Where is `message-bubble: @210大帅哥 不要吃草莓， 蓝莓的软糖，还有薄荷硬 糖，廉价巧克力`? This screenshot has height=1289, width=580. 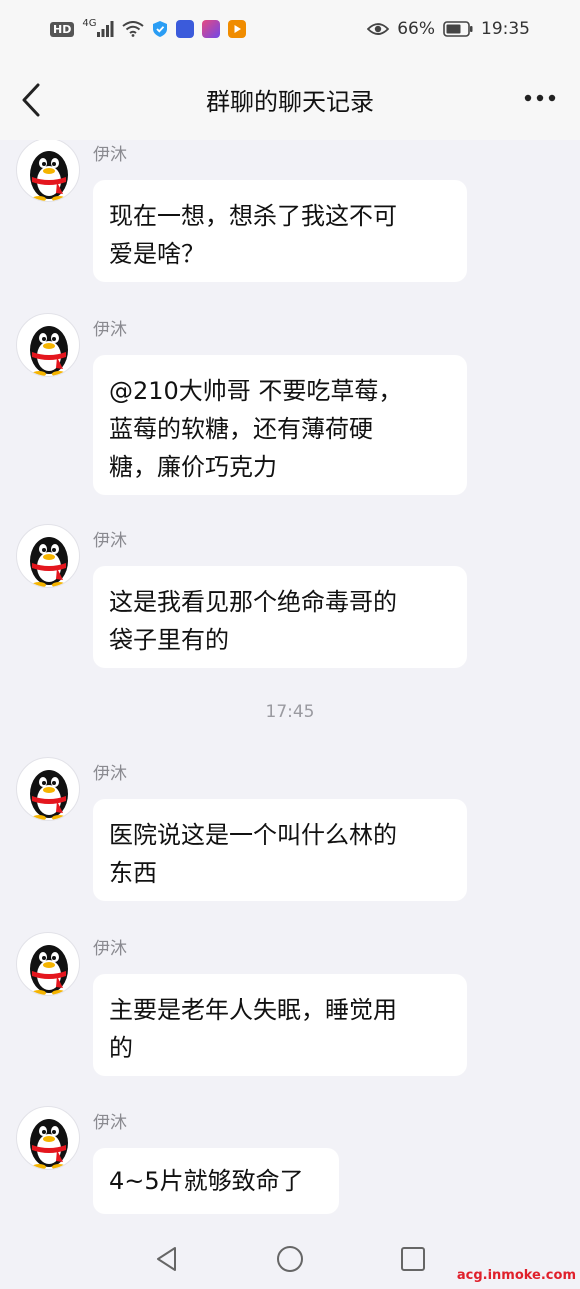
message-bubble: @210大帅哥 不要吃草莓， 蓝莓的软糖，还有薄荷硬 糖，廉价巧克力 is located at coordinates (280, 425).